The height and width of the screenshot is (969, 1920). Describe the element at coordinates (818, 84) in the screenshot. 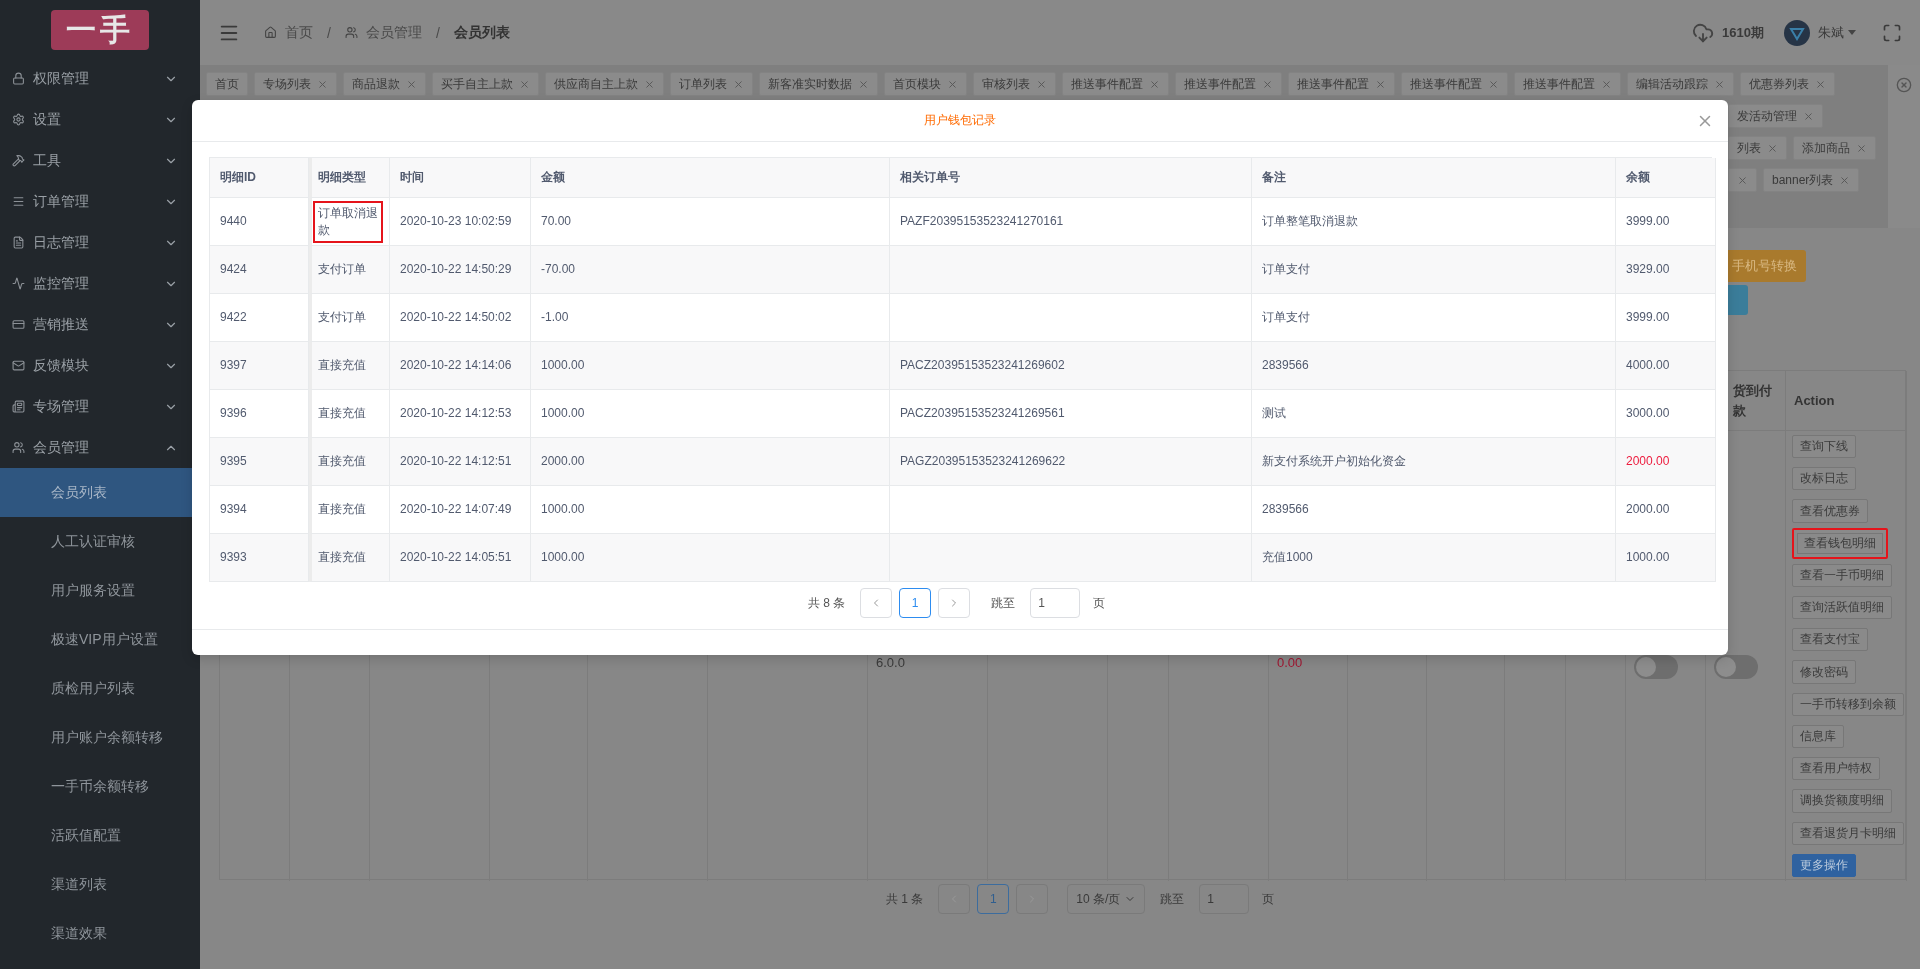

I see `page-tab: 新客准实时数据` at that location.